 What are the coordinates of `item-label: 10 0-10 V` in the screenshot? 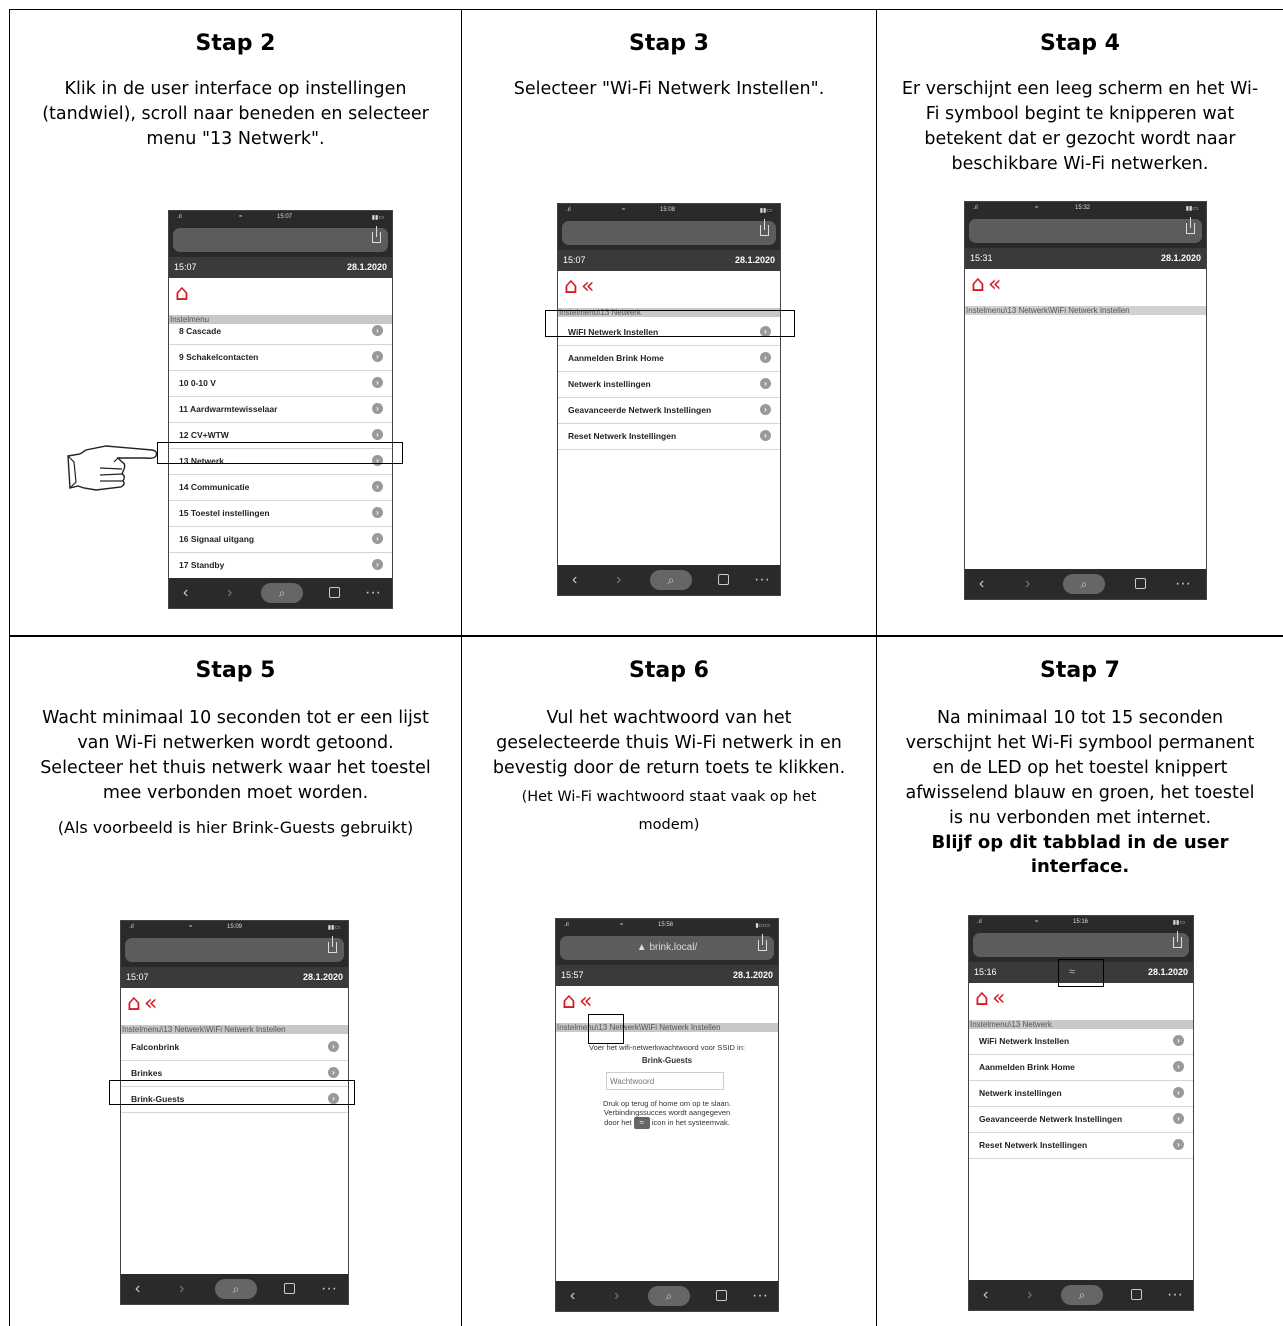 It's located at (197, 383).